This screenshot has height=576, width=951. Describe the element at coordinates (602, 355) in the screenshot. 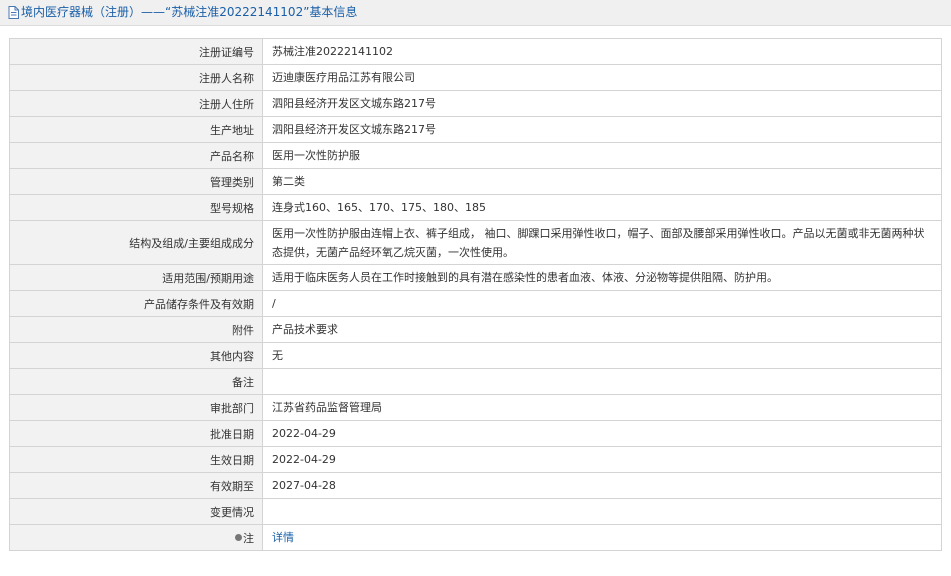

I see `row-value: 无` at that location.